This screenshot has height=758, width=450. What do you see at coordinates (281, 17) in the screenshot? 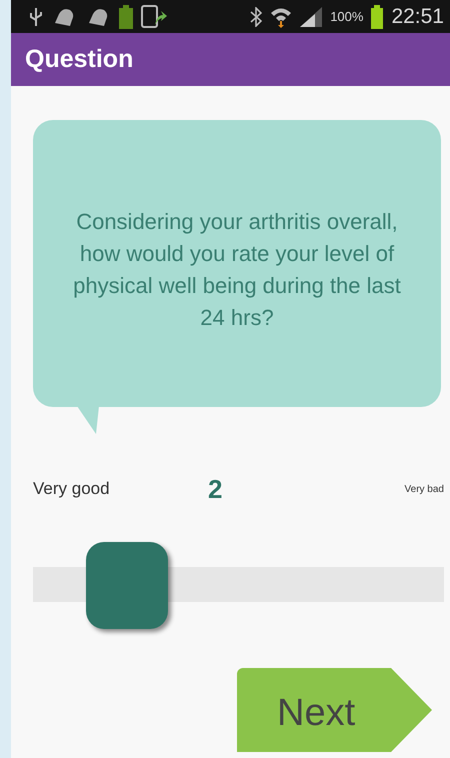
I see `wifi-icon` at bounding box center [281, 17].